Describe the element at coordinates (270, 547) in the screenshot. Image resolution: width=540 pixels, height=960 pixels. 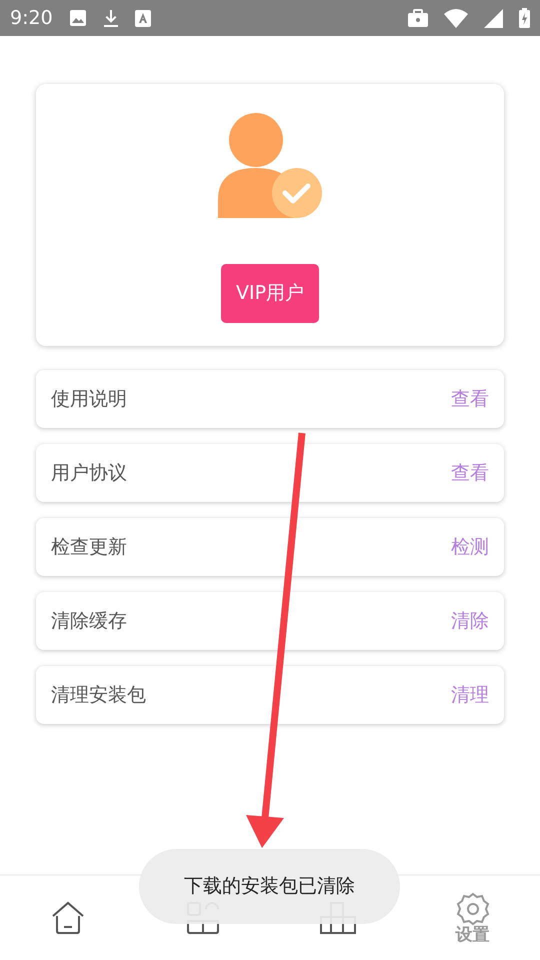
I see `menu-row: 检查更新 检测` at that location.